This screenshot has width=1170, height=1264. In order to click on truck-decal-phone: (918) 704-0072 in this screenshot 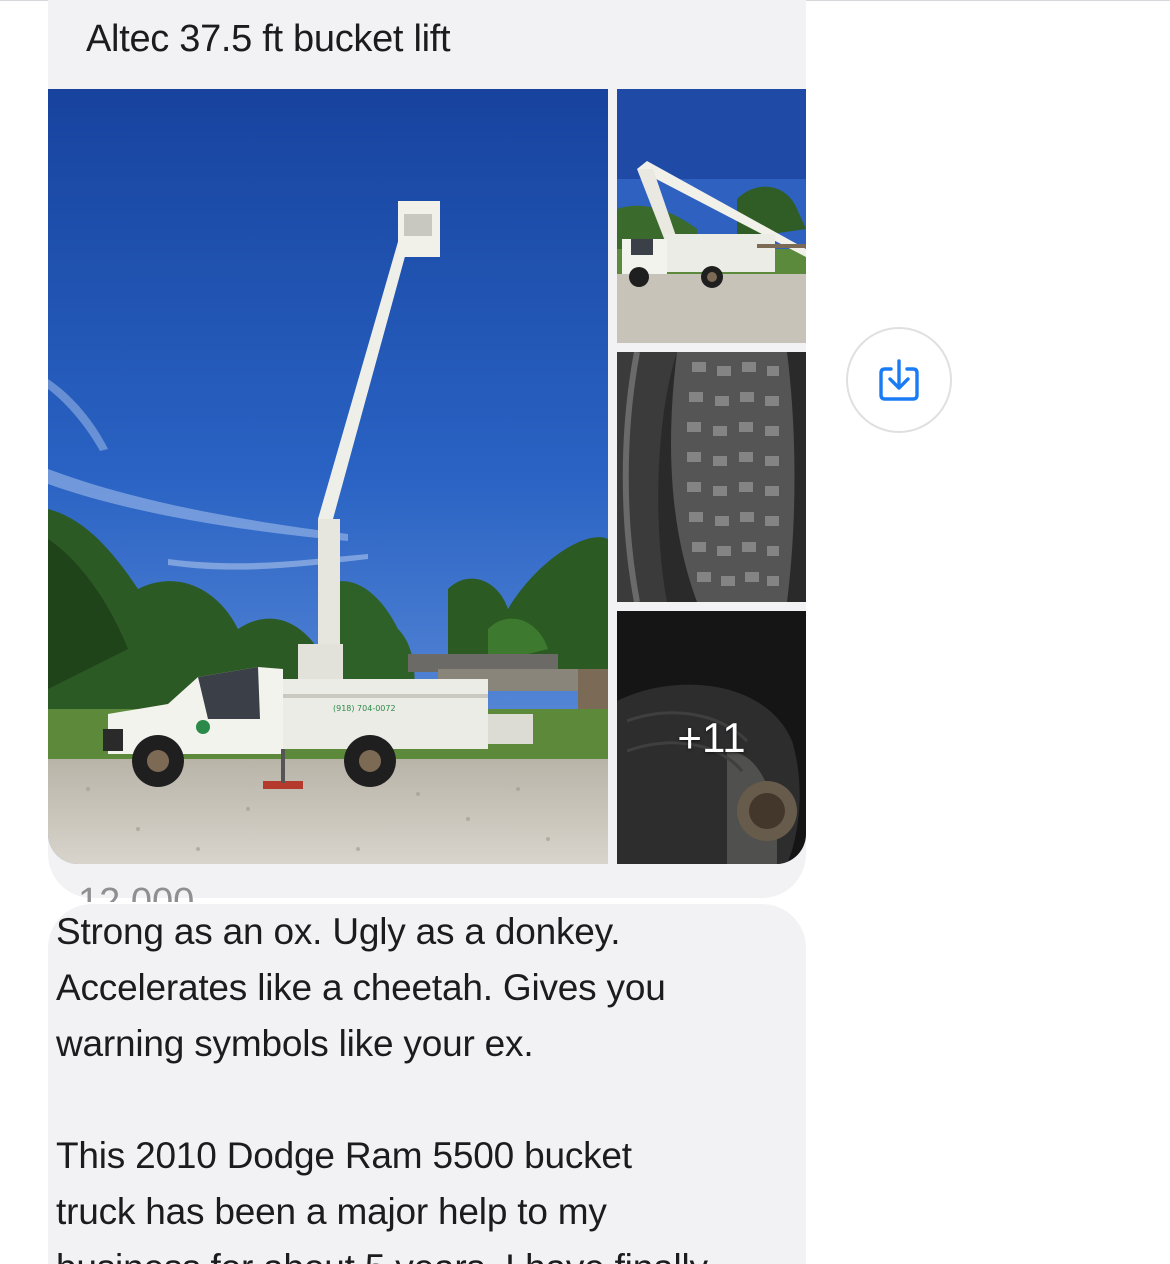, I will do `click(364, 708)`.